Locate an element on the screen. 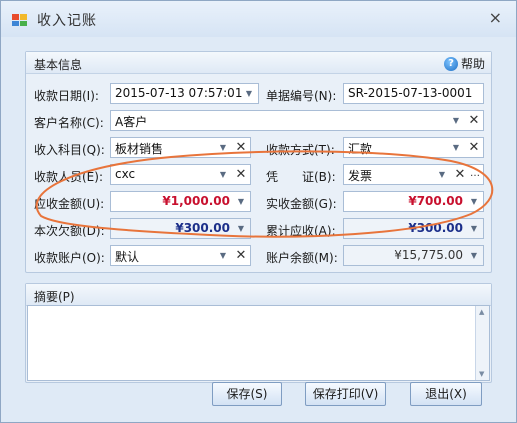 The width and height of the screenshot is (517, 423). date-value: 2015-07-13 07:57:01 is located at coordinates (179, 93).